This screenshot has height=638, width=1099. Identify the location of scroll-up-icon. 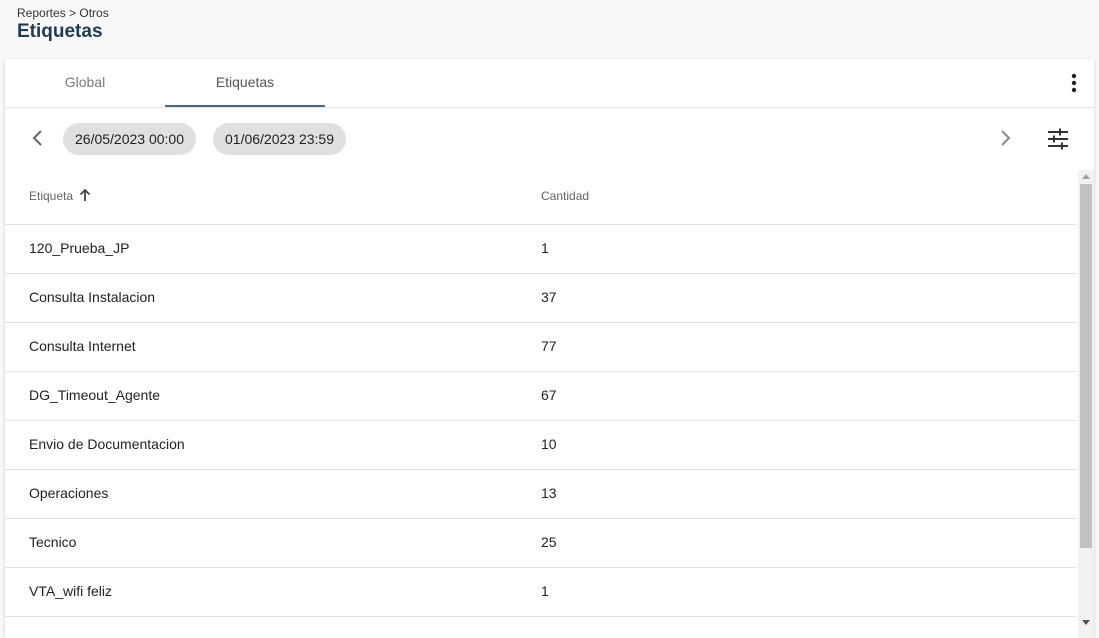
(1086, 176).